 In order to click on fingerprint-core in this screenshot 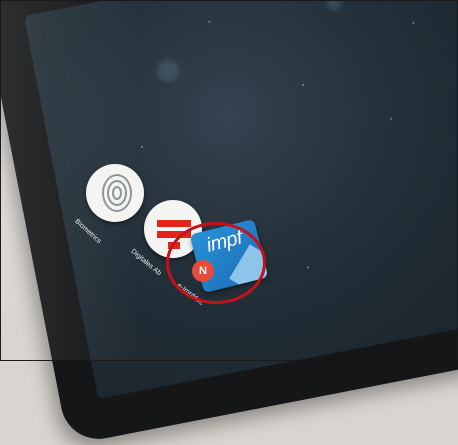, I will do `click(117, 193)`.